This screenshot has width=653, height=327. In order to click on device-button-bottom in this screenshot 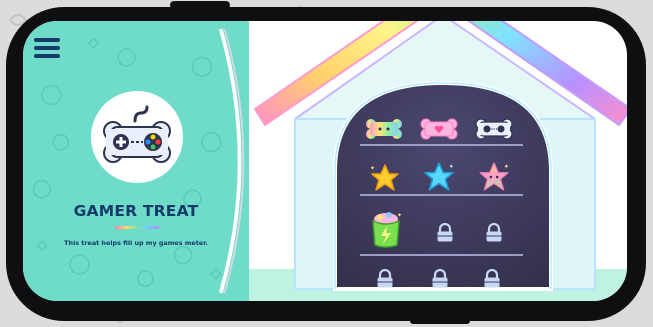, I will do `click(440, 321)`.